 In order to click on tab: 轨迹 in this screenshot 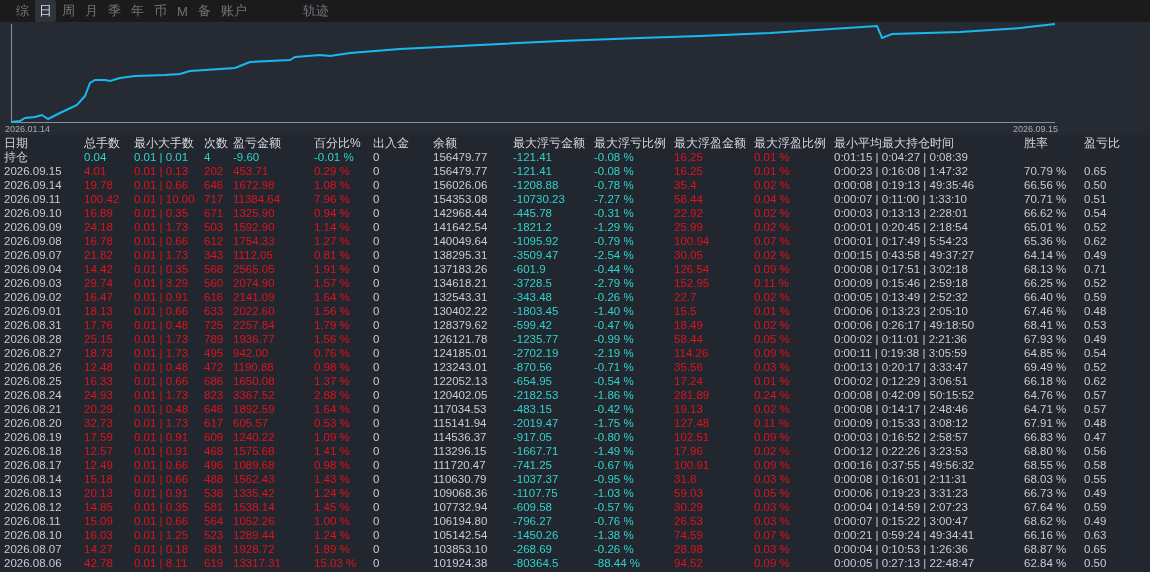, I will do `click(315, 11)`.